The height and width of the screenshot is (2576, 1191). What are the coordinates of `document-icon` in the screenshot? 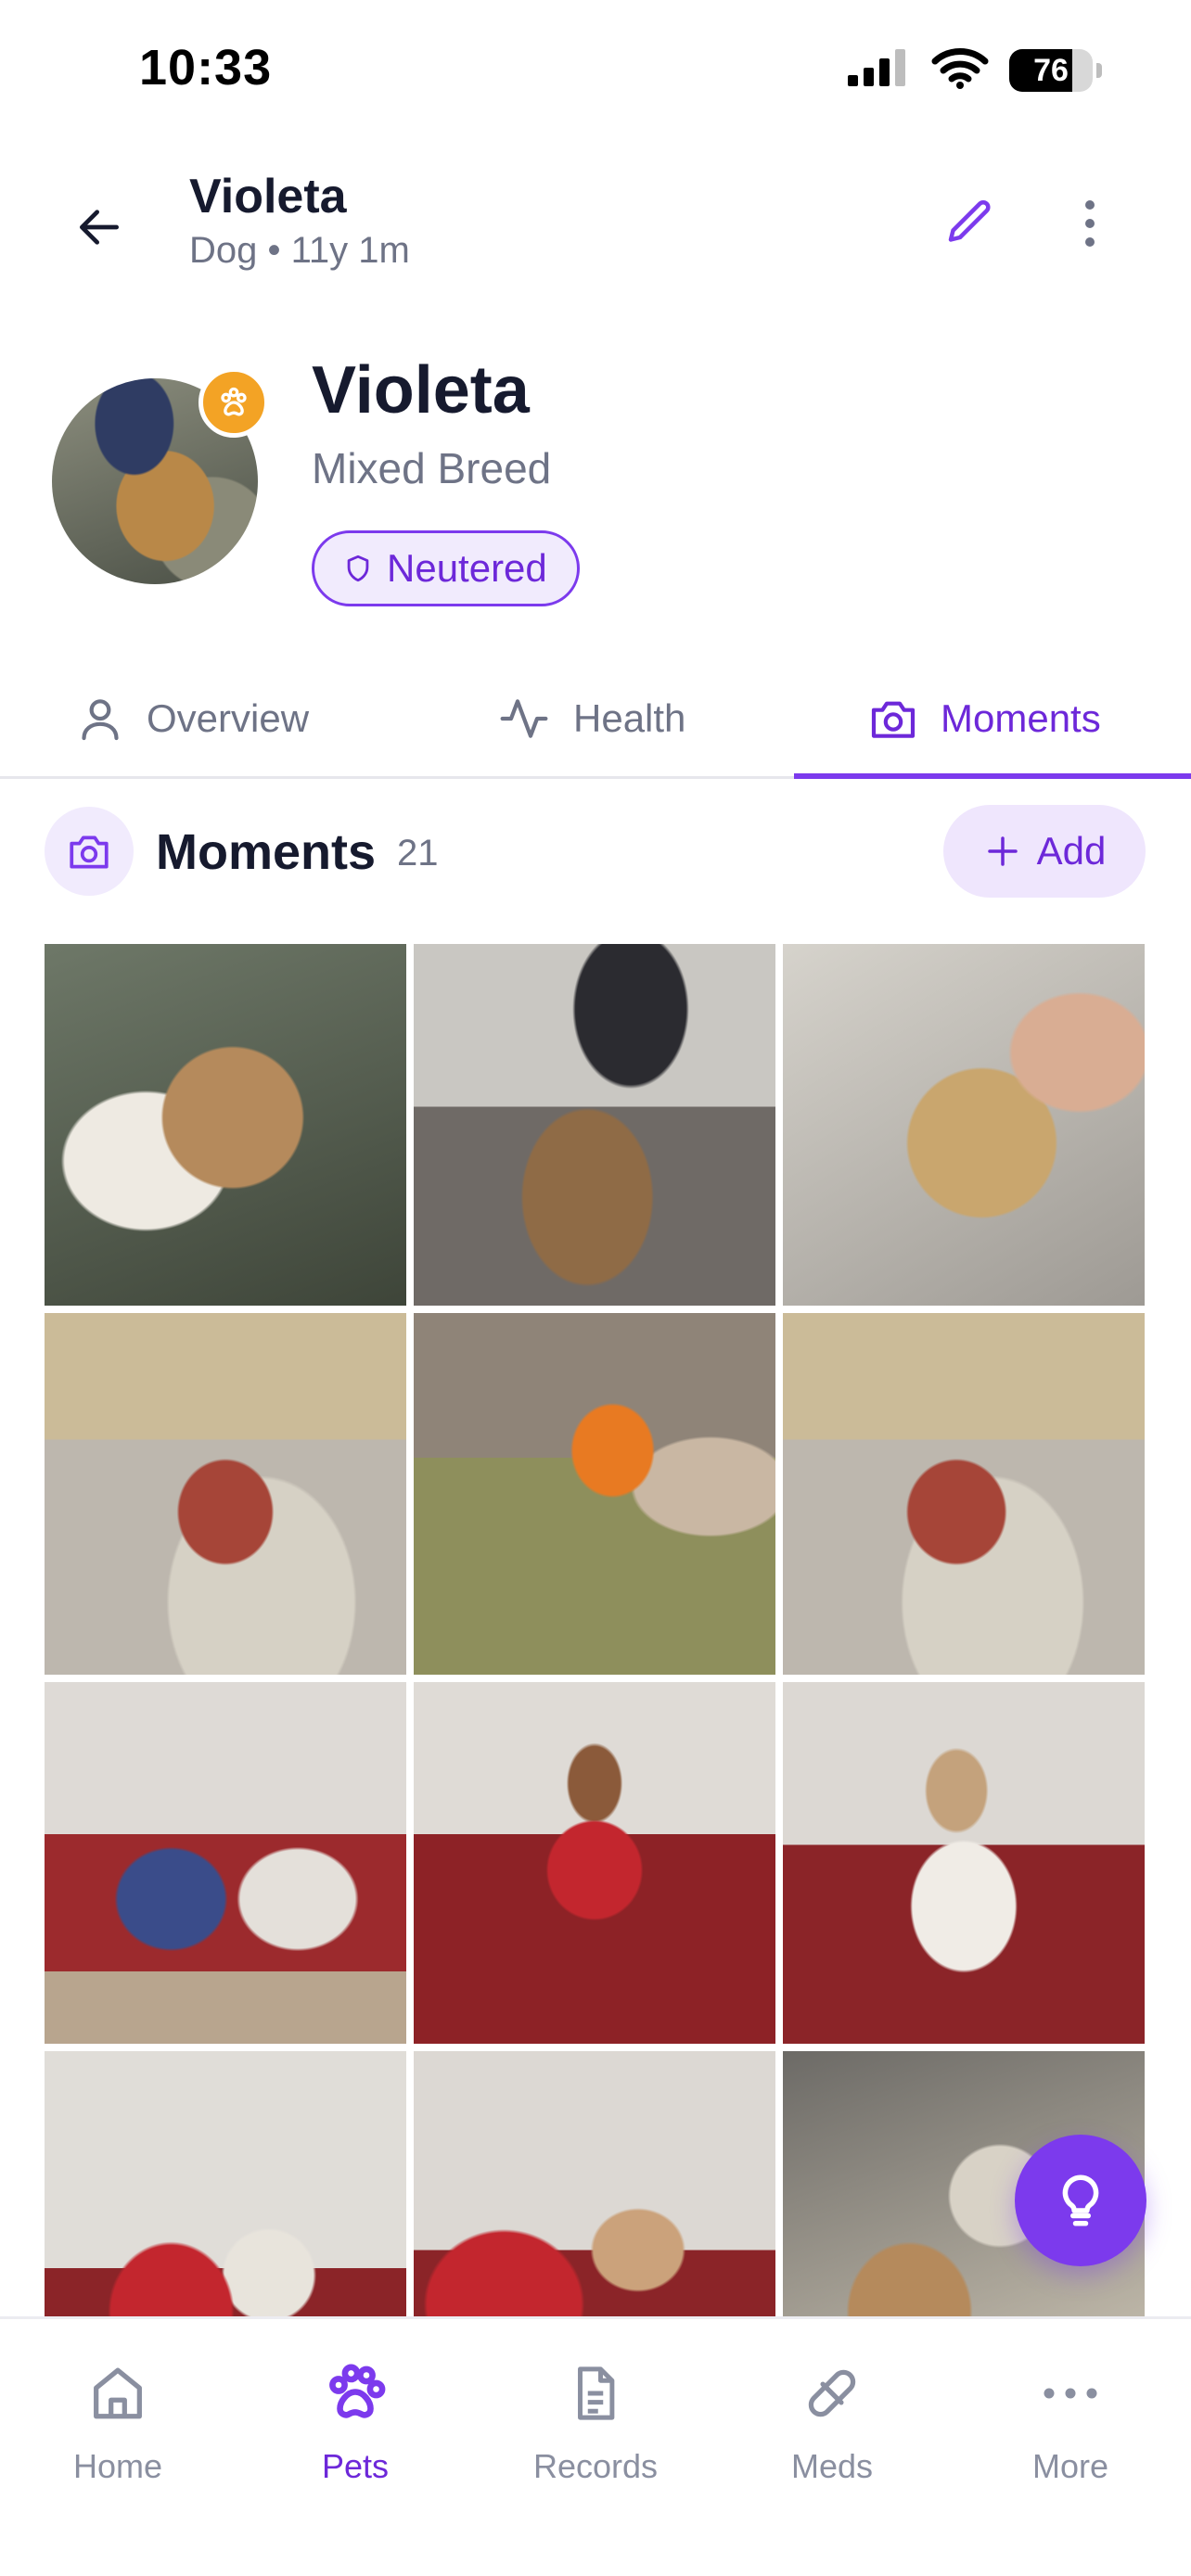 It's located at (597, 2393).